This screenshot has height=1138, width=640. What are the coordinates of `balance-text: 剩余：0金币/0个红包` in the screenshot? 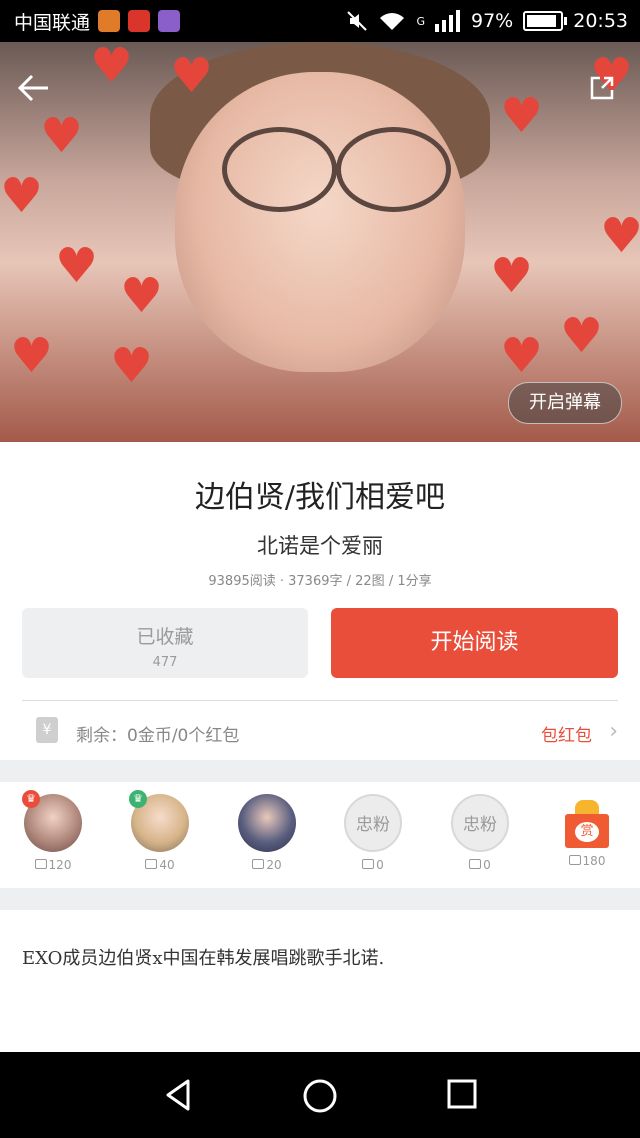 It's located at (158, 736).